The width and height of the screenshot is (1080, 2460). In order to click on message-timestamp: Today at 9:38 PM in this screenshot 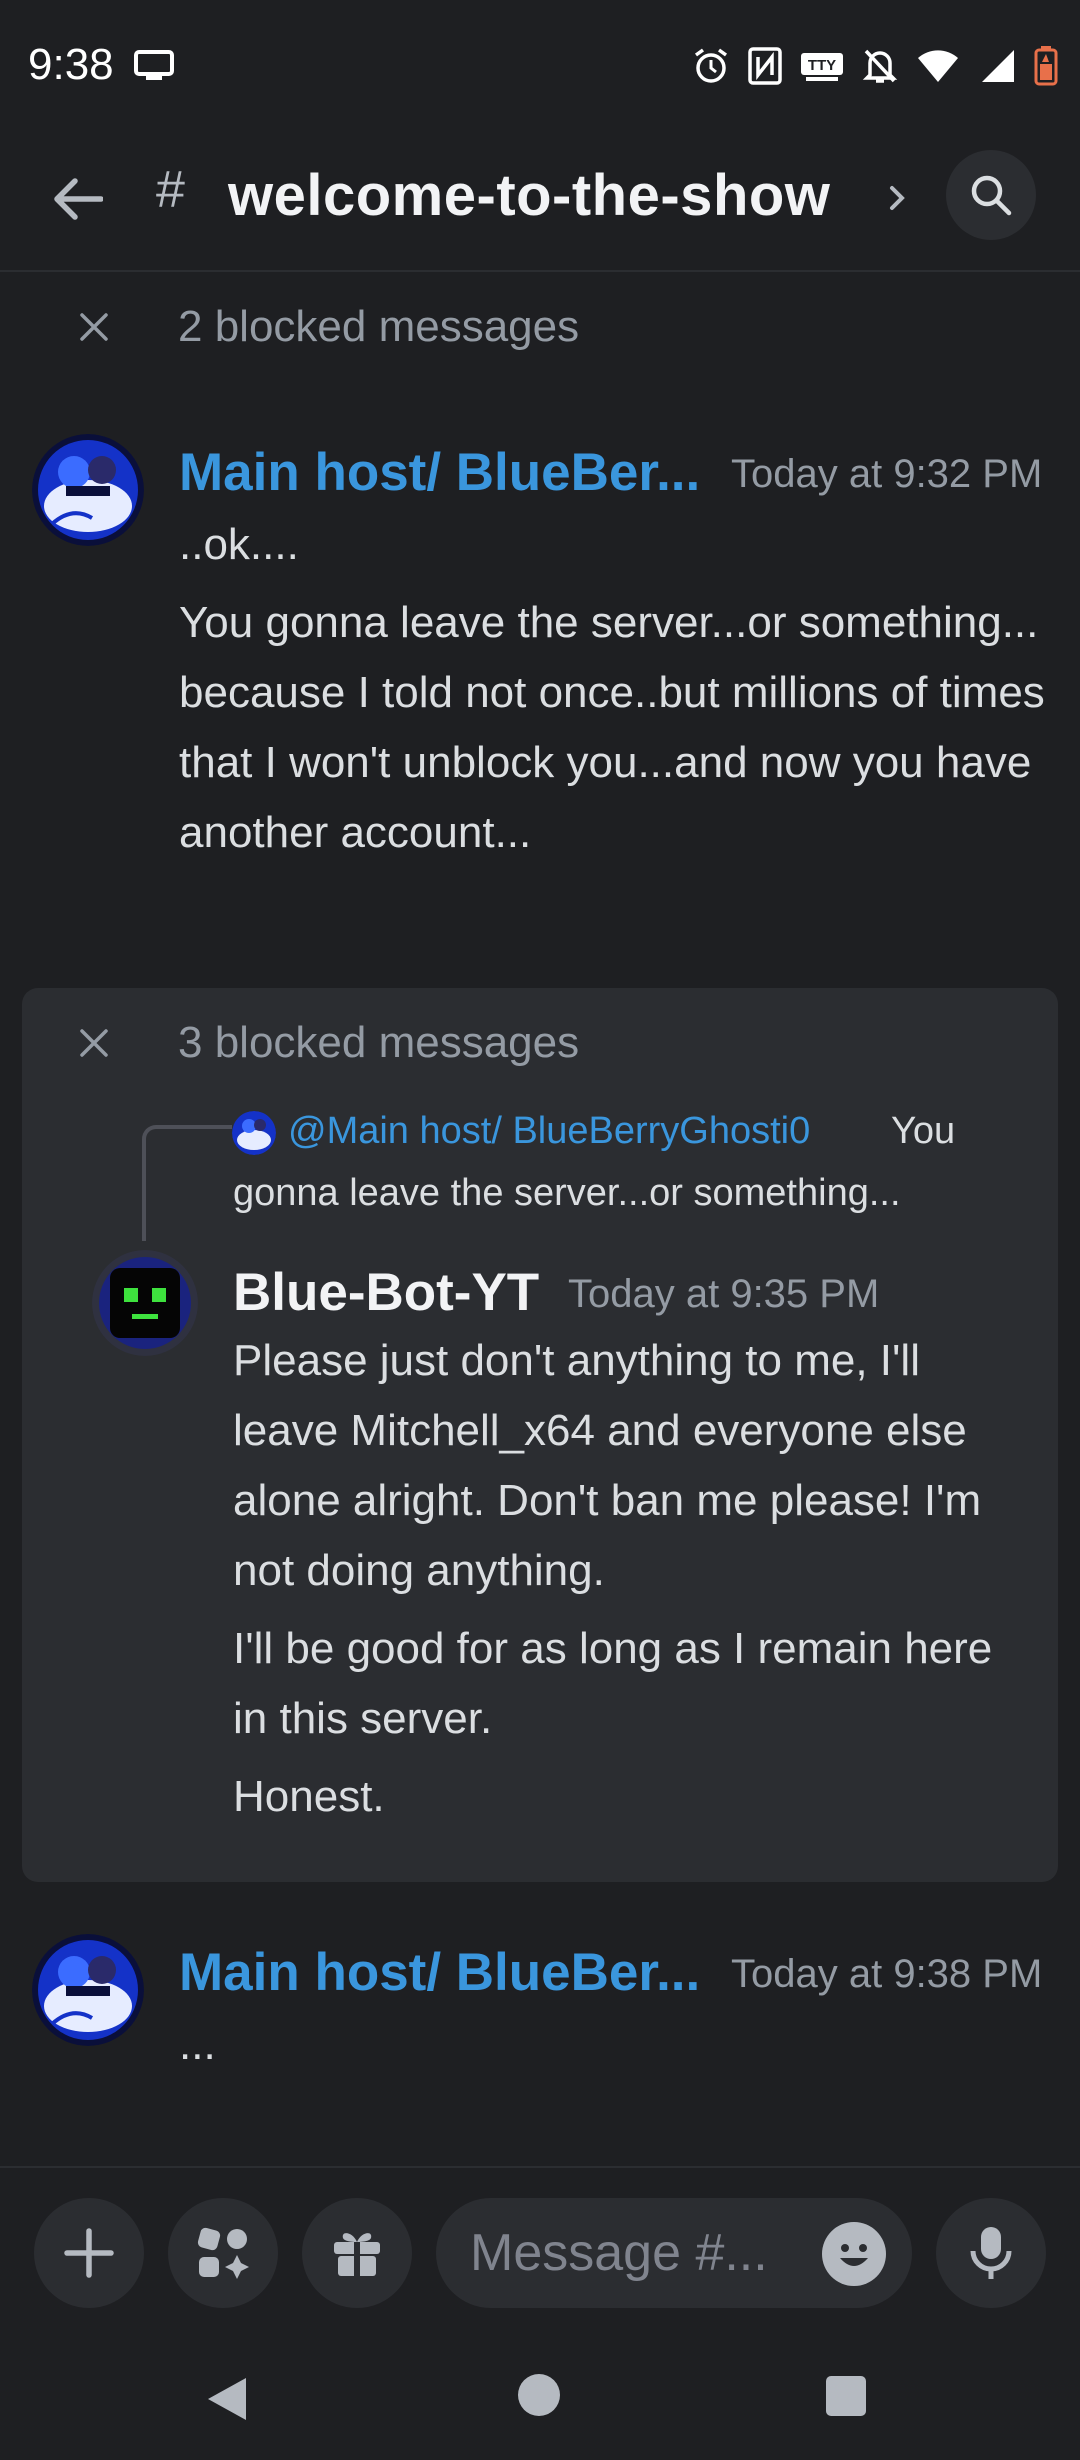, I will do `click(887, 1974)`.